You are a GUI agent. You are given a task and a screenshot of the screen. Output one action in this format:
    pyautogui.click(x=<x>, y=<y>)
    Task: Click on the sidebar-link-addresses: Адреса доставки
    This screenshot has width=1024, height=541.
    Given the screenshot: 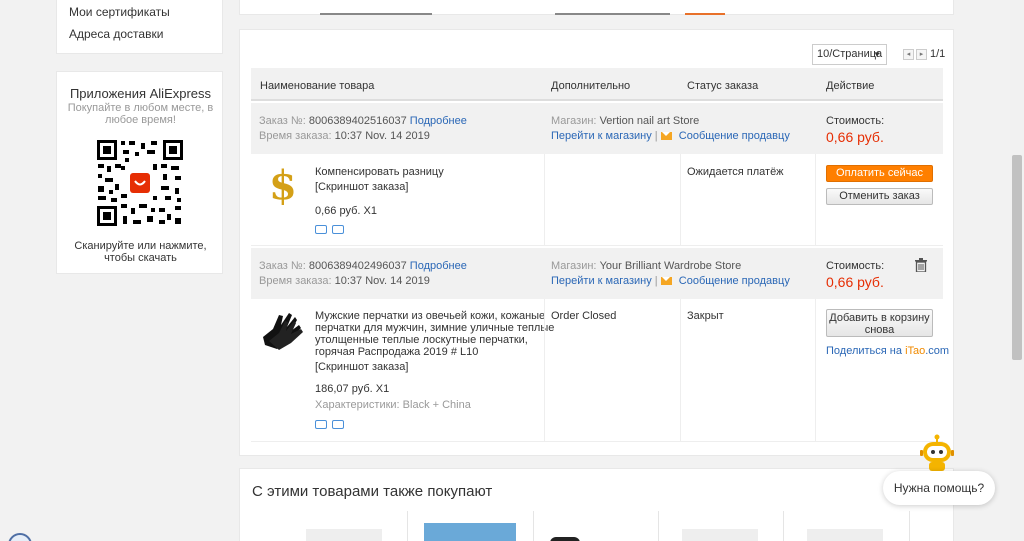 What is the action you would take?
    pyautogui.click(x=116, y=34)
    